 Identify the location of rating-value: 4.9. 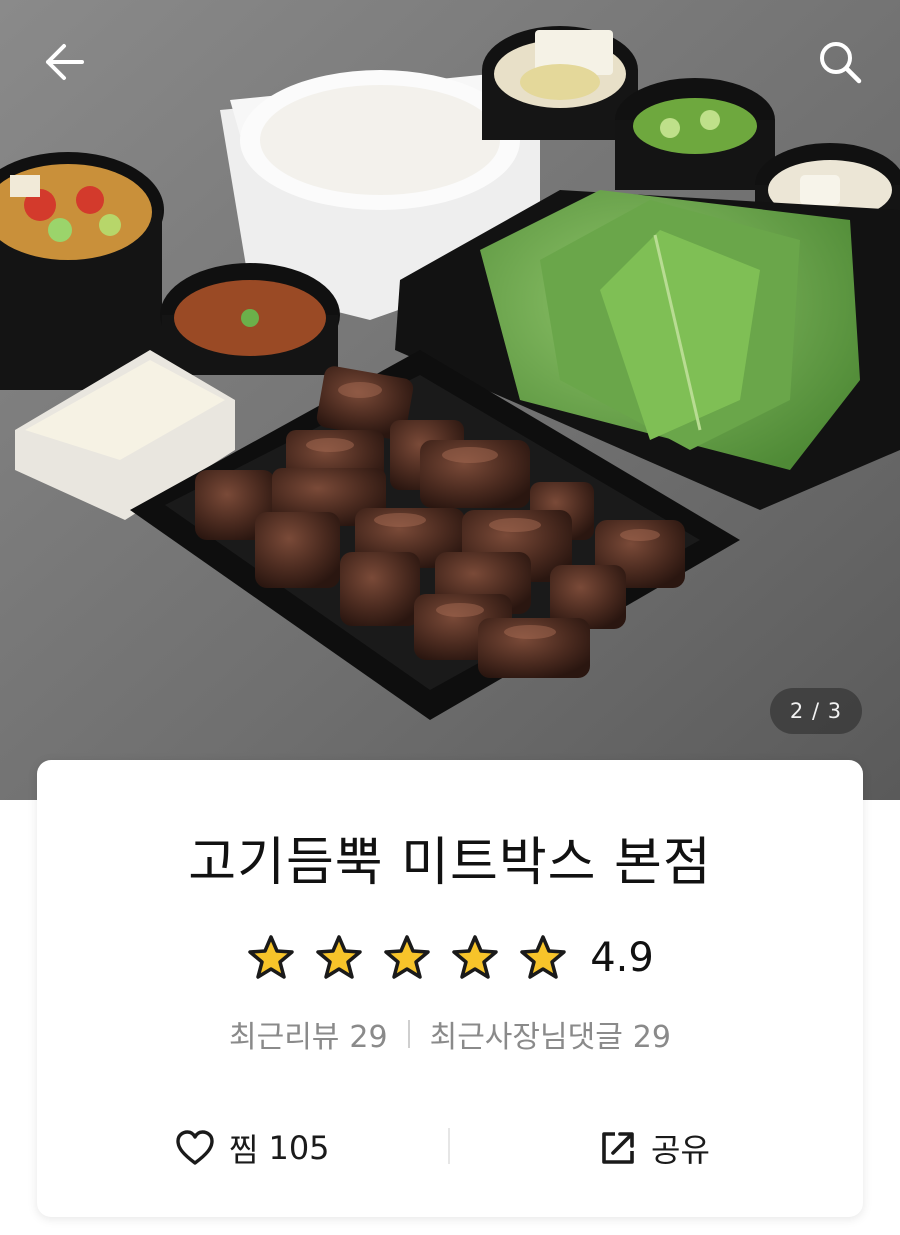
(622, 958).